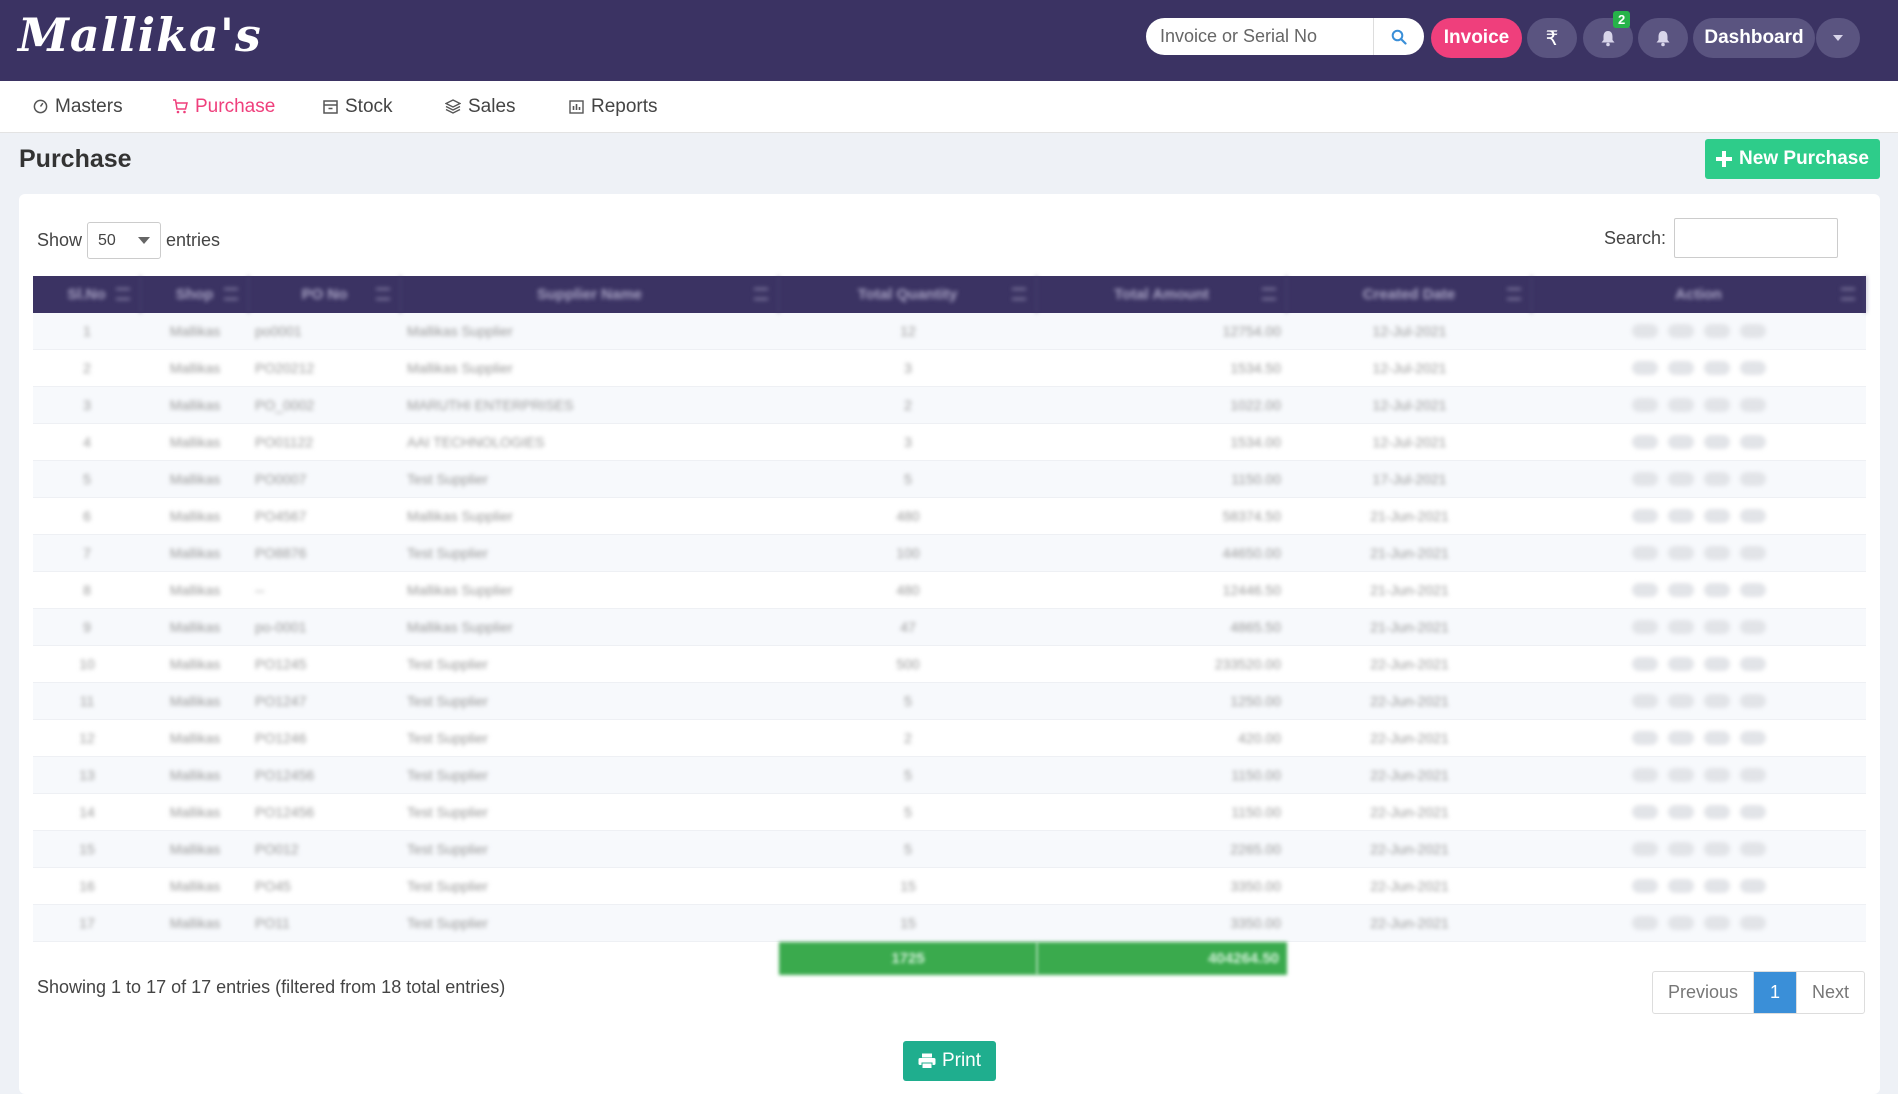 This screenshot has height=1094, width=1898. Describe the element at coordinates (1792, 159) in the screenshot. I see `new-purchase-button: New Purchase` at that location.